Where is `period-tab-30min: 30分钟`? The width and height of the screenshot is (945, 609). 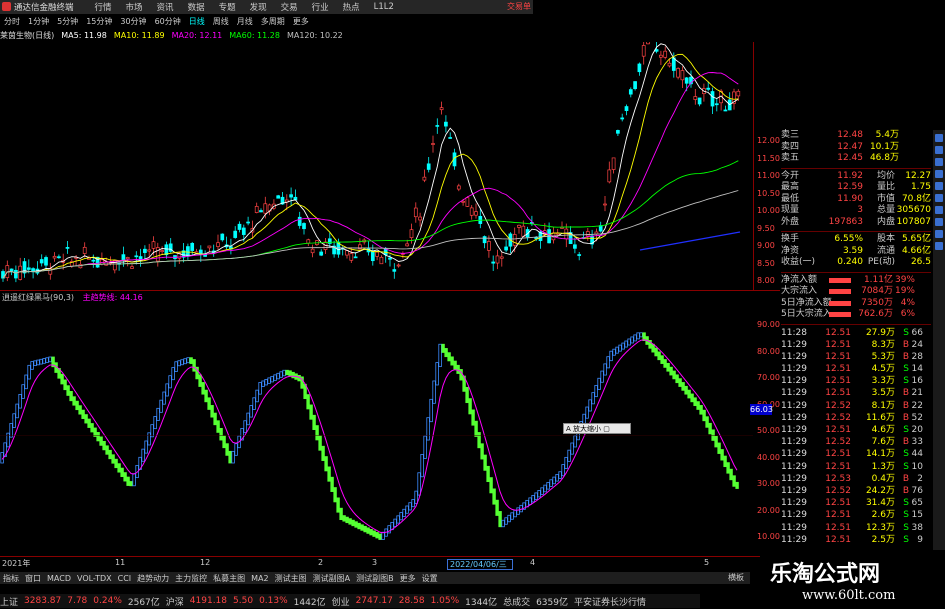 period-tab-30min: 30分钟 is located at coordinates (133, 21).